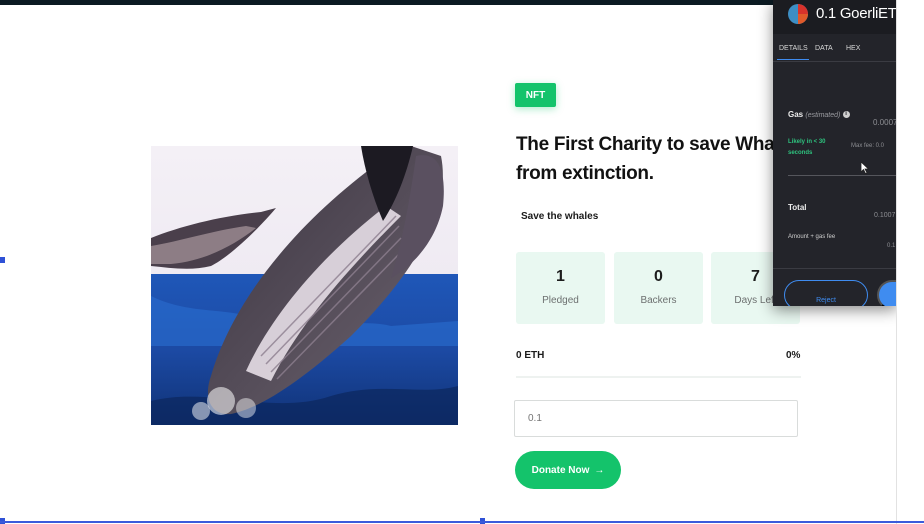 The width and height of the screenshot is (924, 524). I want to click on tab-details: DETAILS, so click(793, 48).